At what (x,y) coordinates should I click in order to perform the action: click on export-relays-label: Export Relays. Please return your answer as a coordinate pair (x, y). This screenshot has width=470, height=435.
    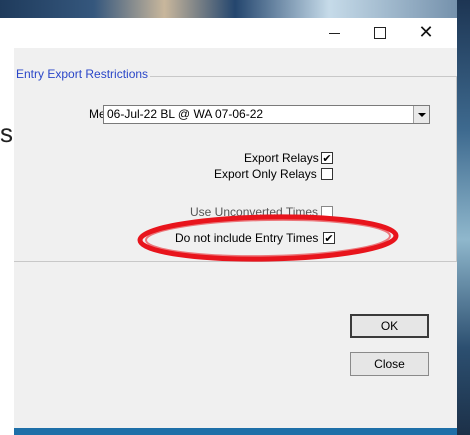
    Looking at the image, I should click on (281, 158).